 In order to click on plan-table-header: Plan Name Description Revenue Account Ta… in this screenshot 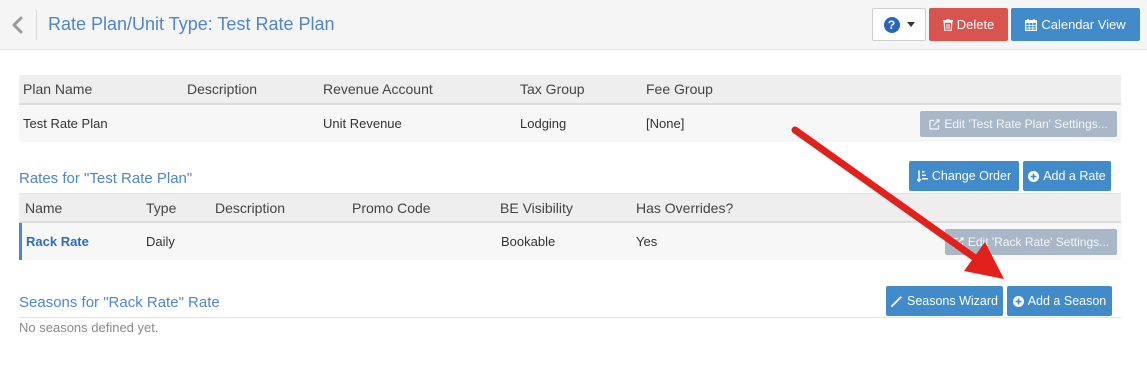, I will do `click(570, 90)`.